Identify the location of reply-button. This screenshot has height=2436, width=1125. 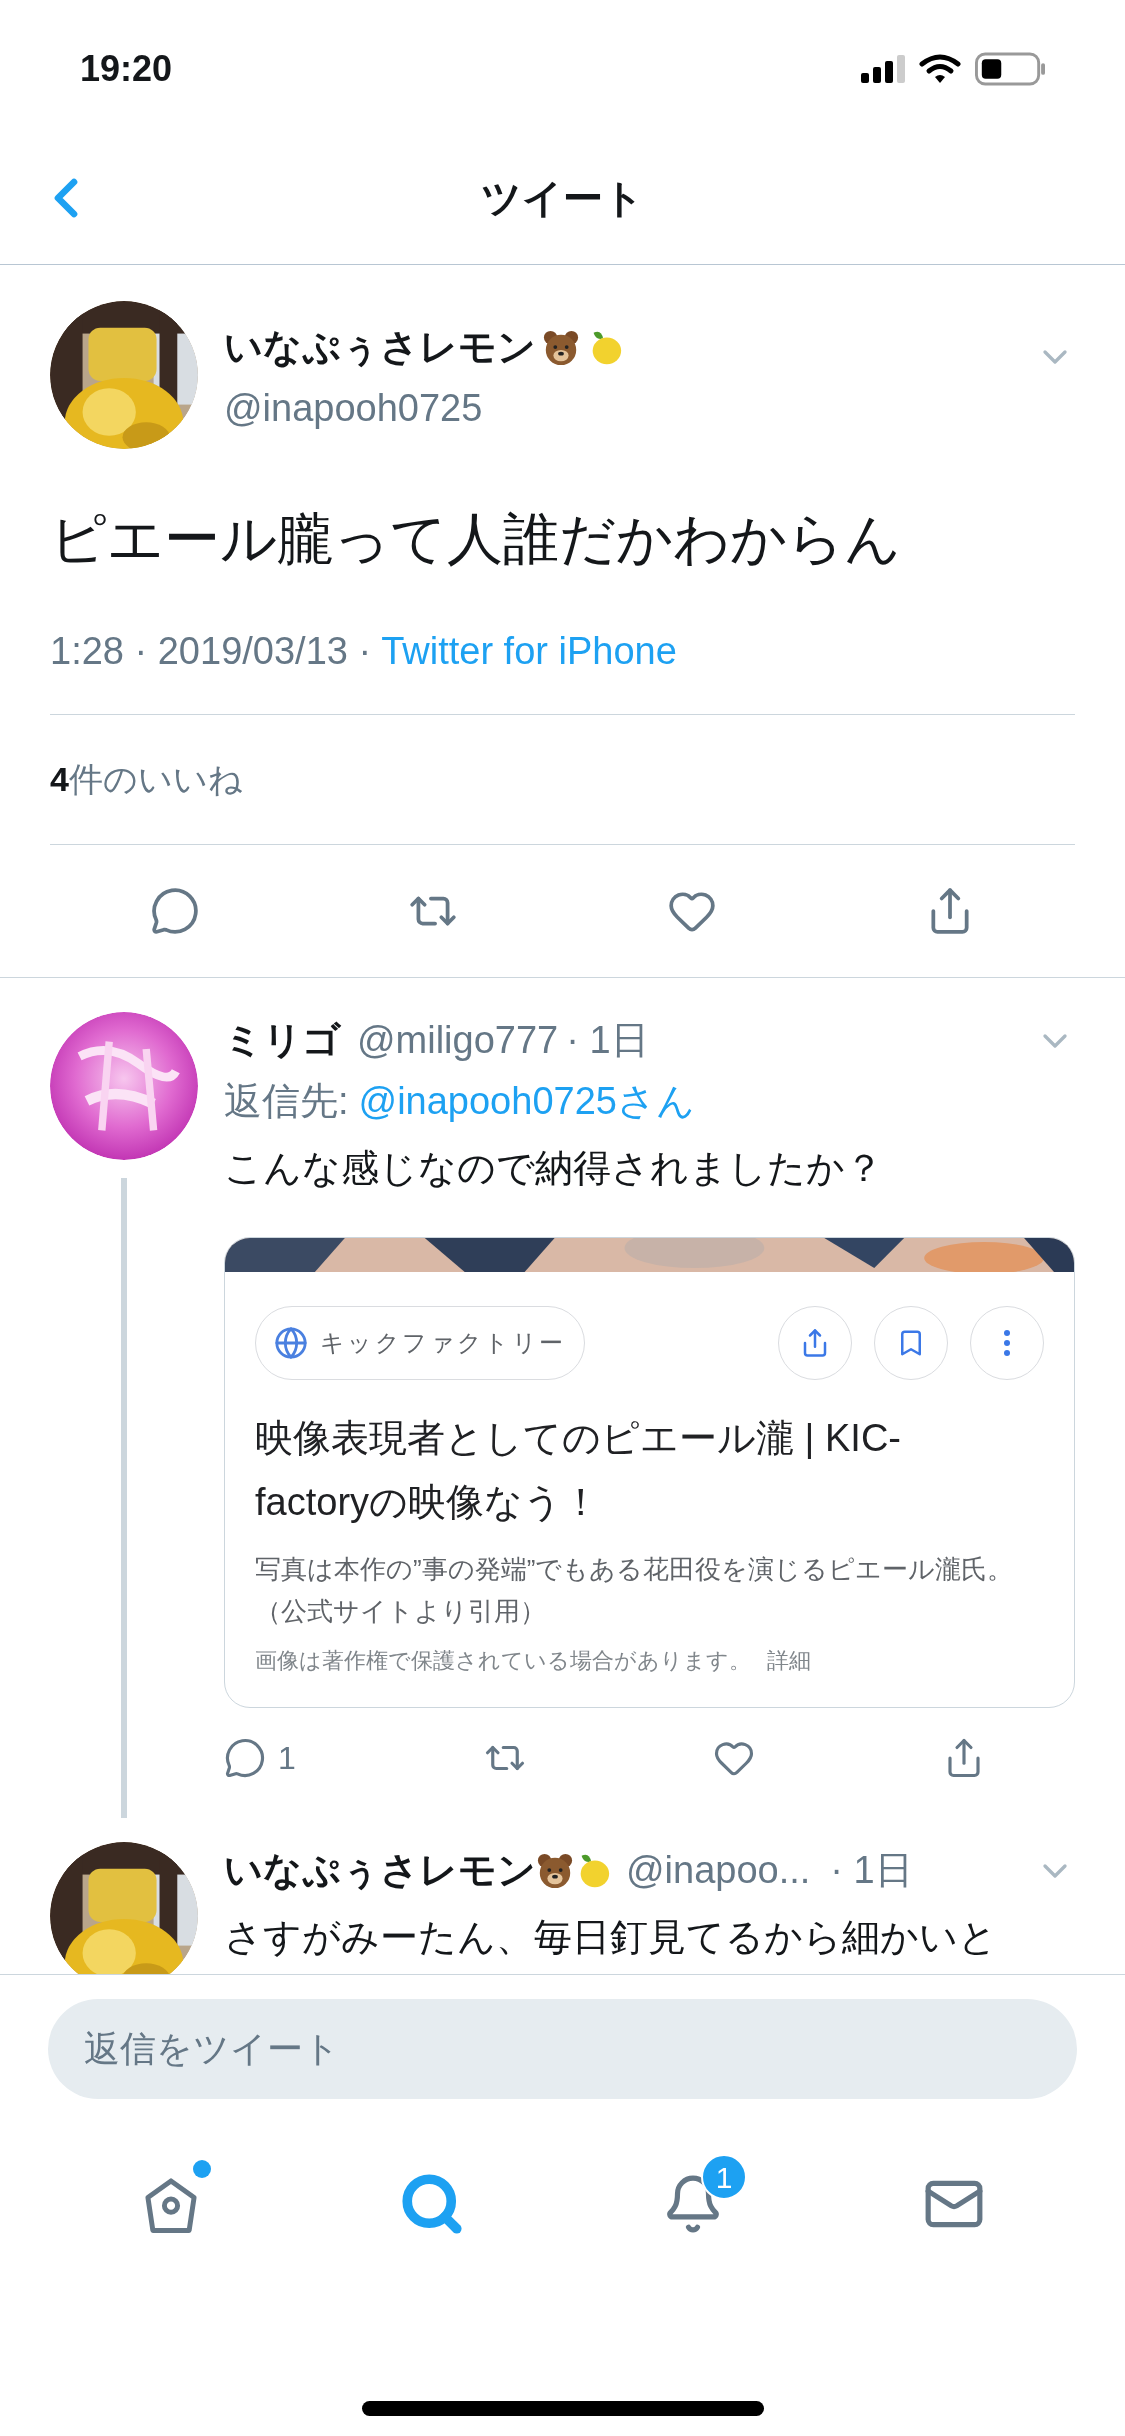
(175, 911).